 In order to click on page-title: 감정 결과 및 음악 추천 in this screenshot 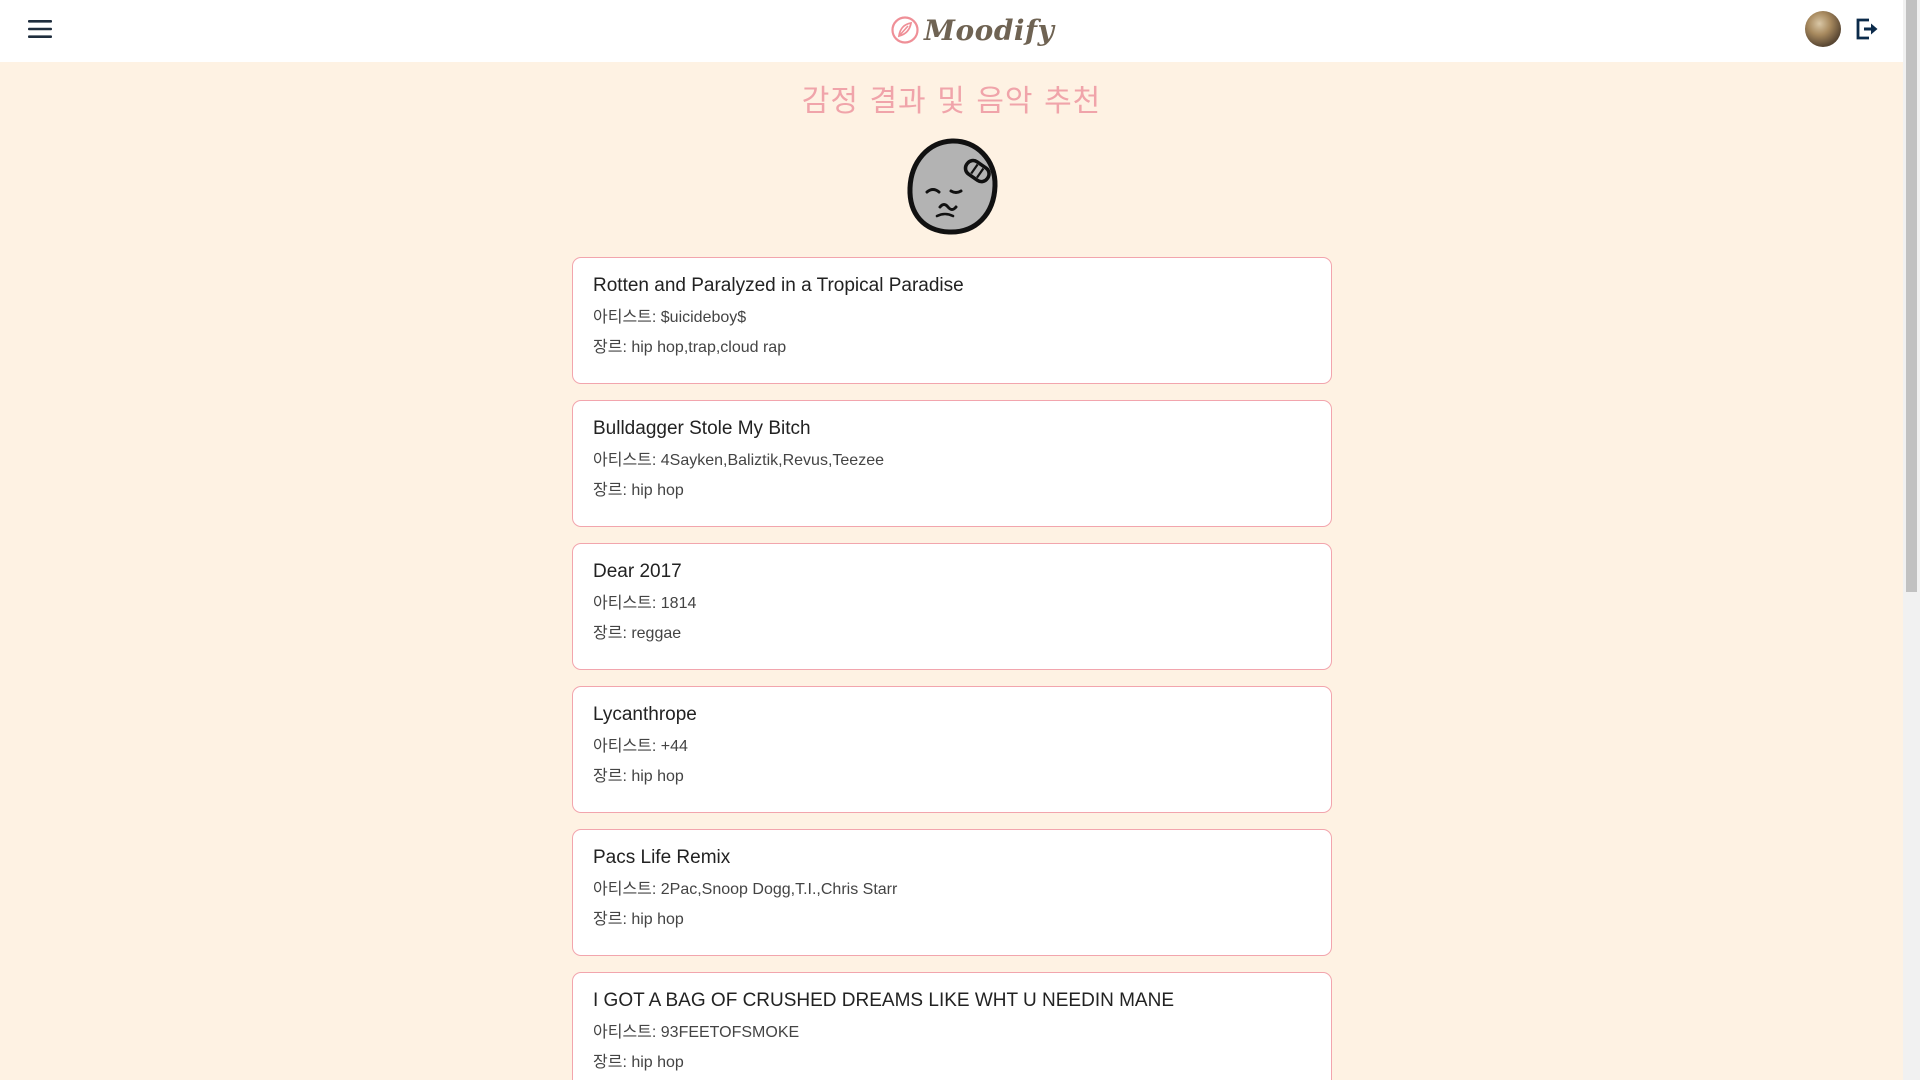, I will do `click(951, 101)`.